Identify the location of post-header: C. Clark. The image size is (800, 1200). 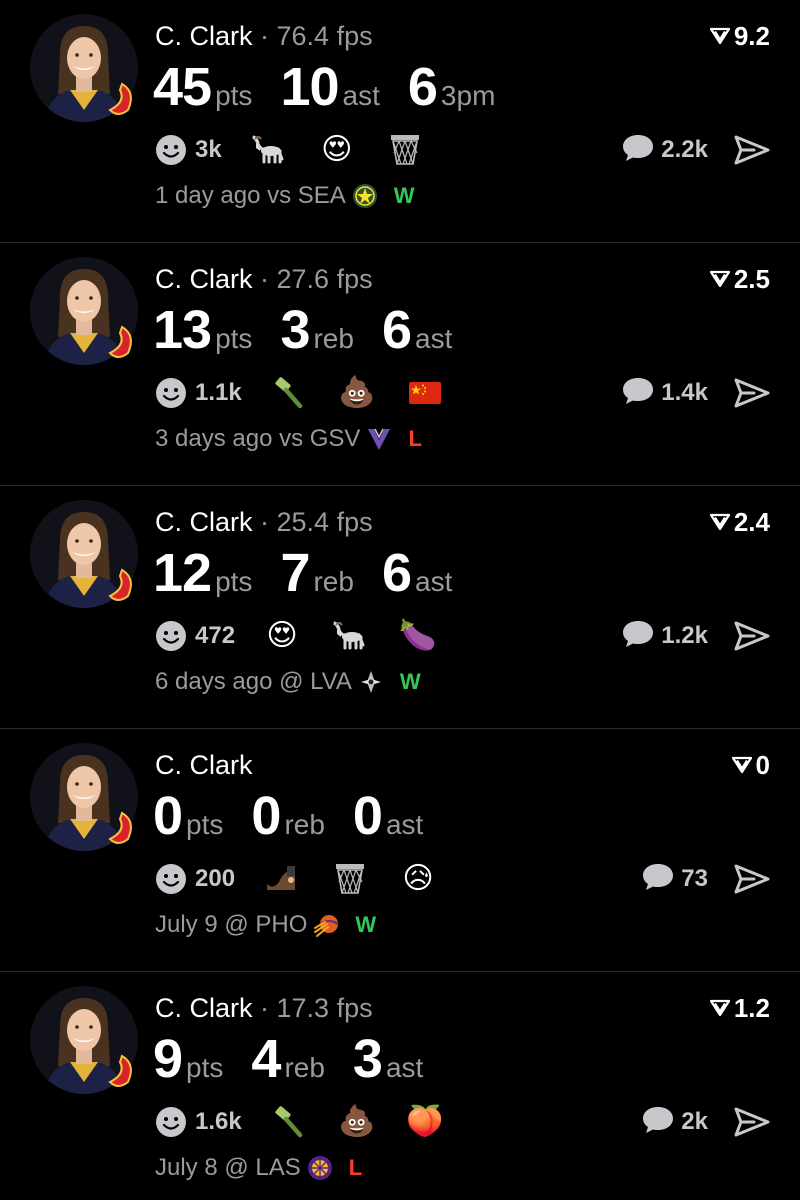
(204, 765).